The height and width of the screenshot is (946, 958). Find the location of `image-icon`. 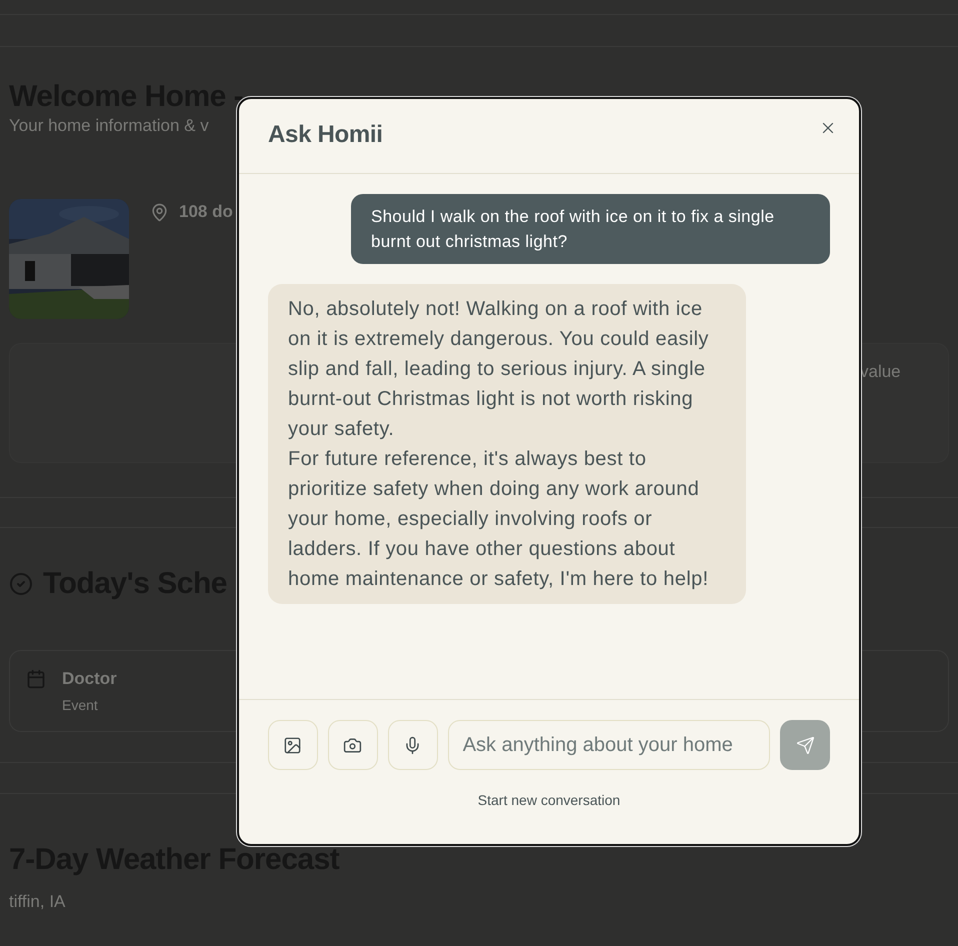

image-icon is located at coordinates (292, 745).